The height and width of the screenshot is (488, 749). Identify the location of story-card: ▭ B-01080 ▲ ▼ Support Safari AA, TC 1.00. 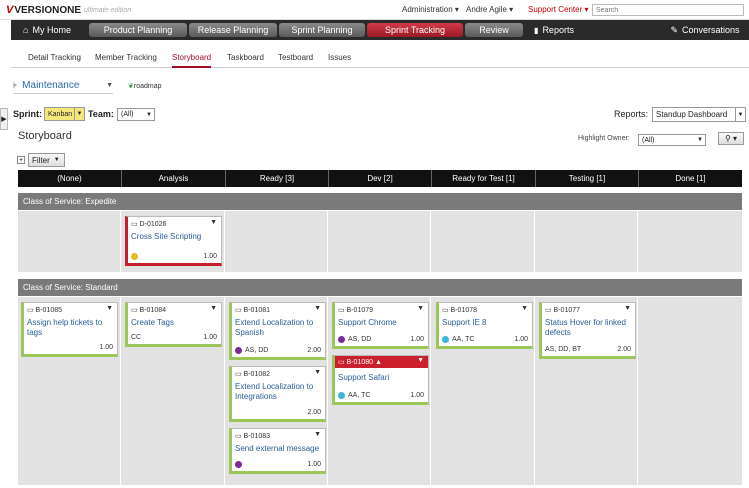
(380, 380).